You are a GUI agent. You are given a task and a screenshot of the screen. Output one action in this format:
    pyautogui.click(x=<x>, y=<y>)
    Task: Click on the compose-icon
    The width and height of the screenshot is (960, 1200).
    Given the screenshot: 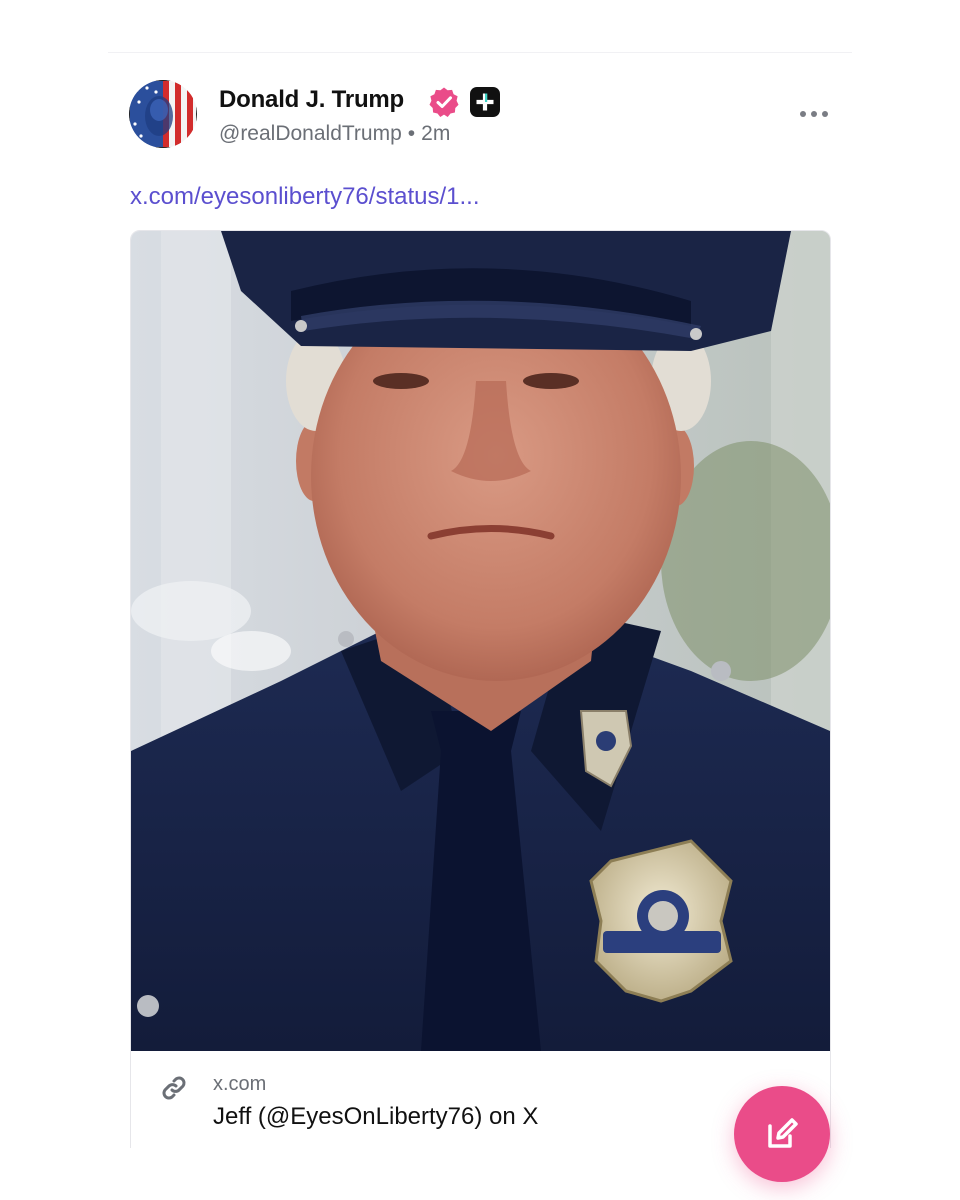 What is the action you would take?
    pyautogui.click(x=783, y=1133)
    